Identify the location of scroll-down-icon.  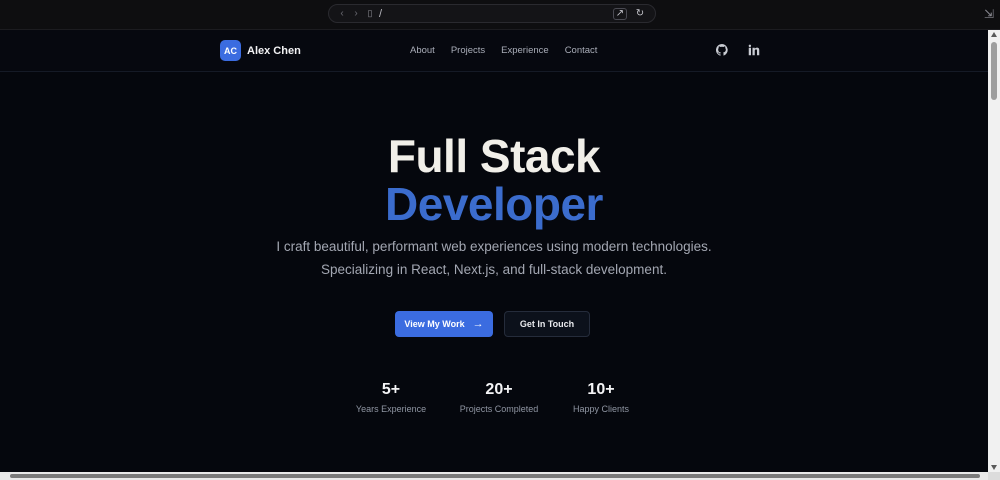
(994, 467).